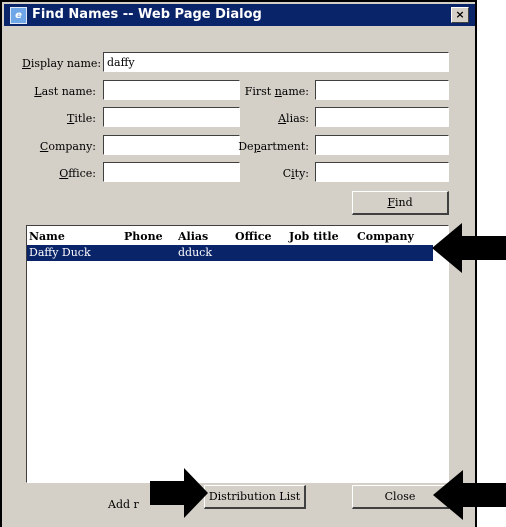 This screenshot has width=506, height=527. I want to click on alias-label: Alias:, so click(293, 118).